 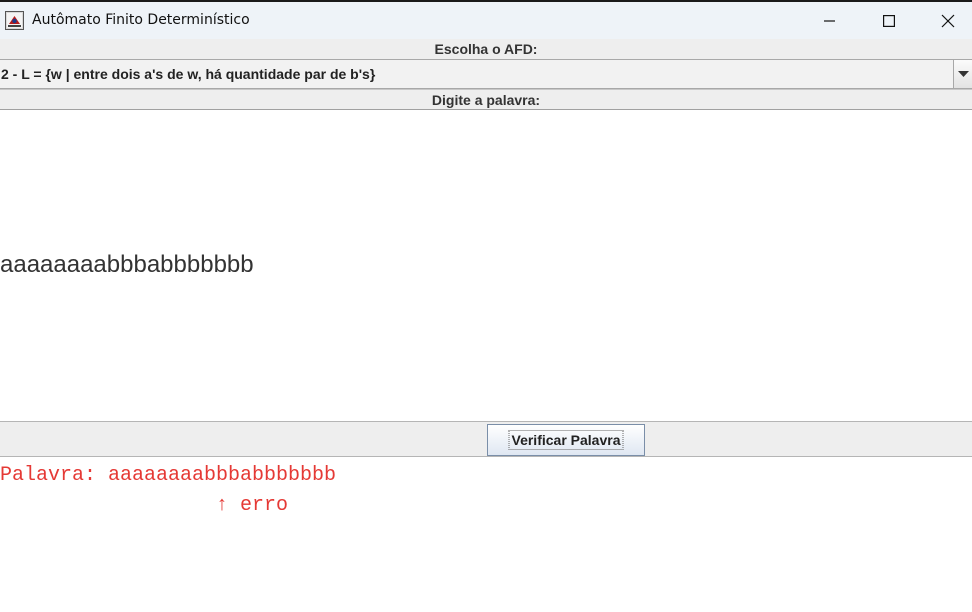 I want to click on word-label: Digite a palavra:, so click(x=486, y=99).